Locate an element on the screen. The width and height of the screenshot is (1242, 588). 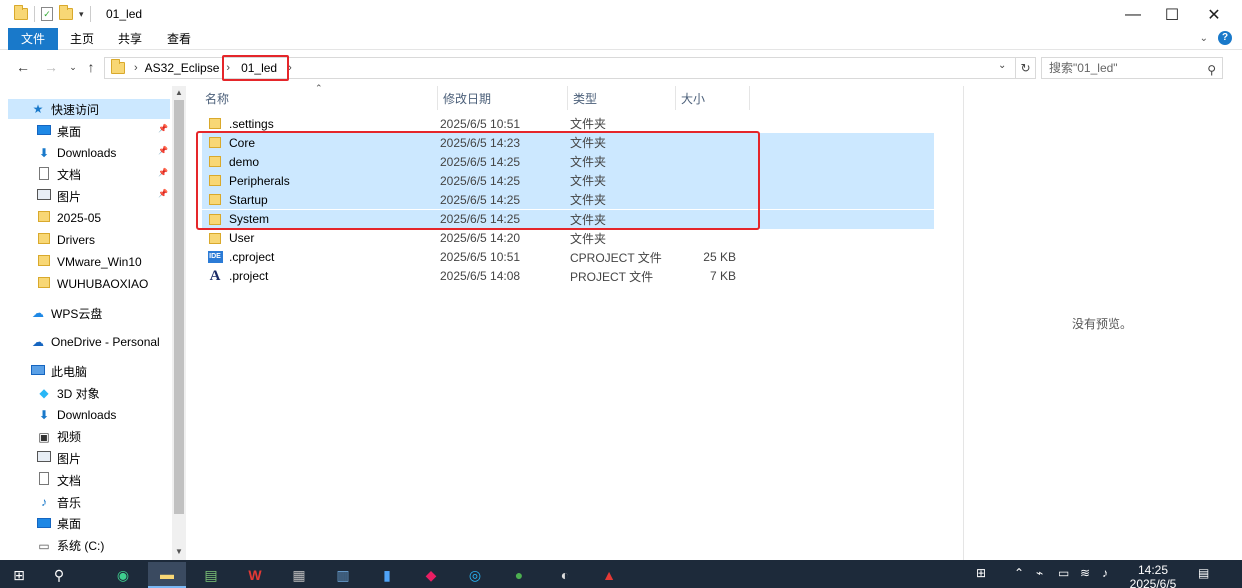
maximize-button: ☐ is located at coordinates (1172, 15).